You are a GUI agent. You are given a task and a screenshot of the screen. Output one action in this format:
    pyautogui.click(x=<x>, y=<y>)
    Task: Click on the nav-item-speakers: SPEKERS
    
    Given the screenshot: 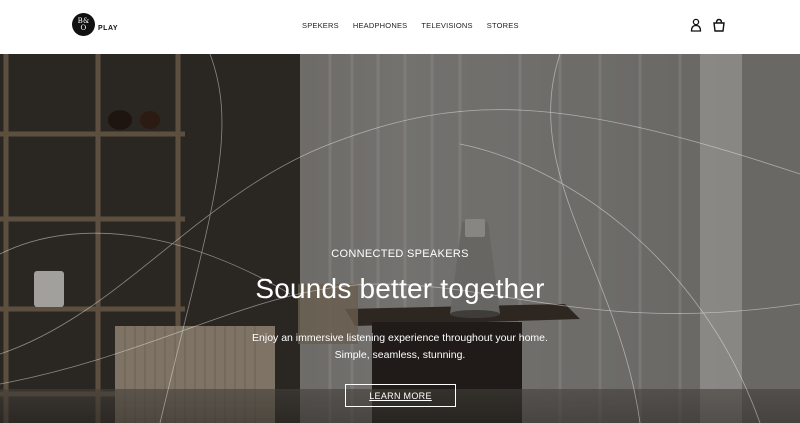 What is the action you would take?
    pyautogui.click(x=320, y=25)
    